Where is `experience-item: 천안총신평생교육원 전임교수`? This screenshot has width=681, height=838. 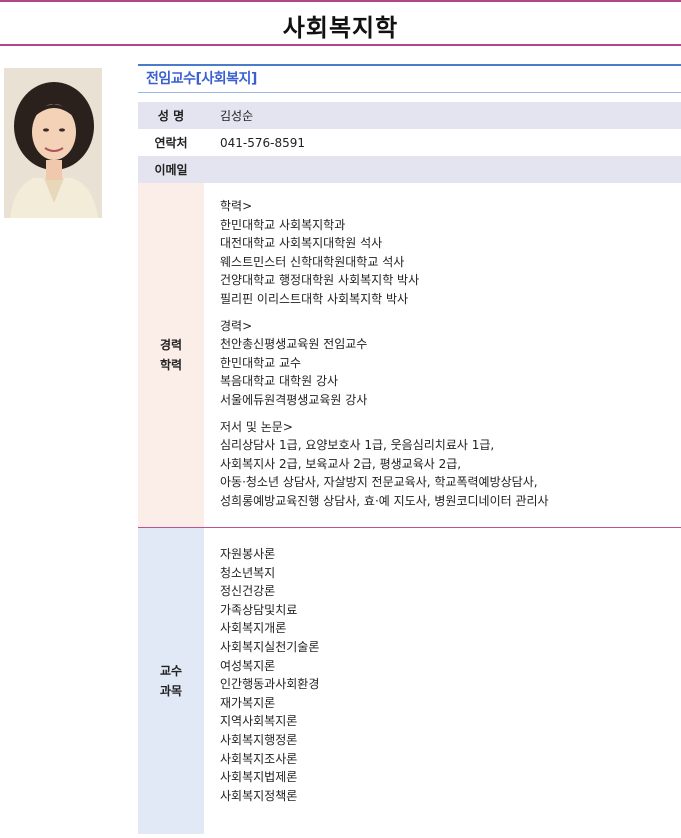 experience-item: 천안총신평생교육원 전임교수 is located at coordinates (294, 344).